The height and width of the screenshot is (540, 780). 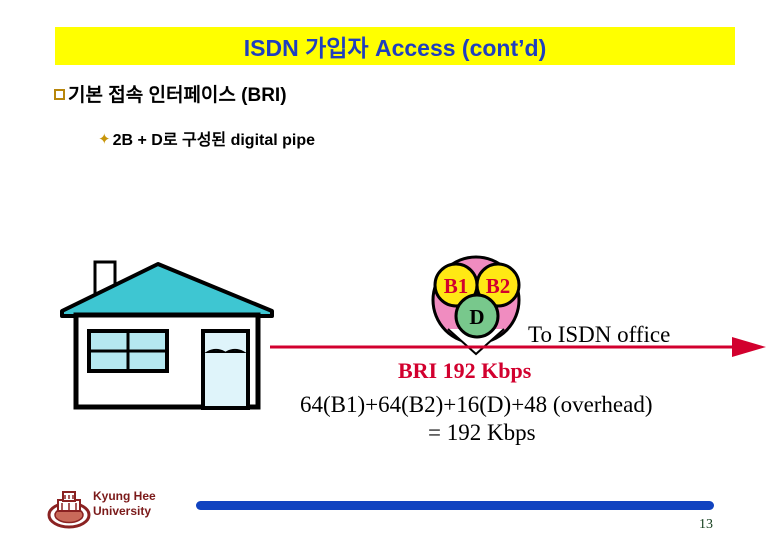 I want to click on footer-university-line2: University, so click(x=122, y=511).